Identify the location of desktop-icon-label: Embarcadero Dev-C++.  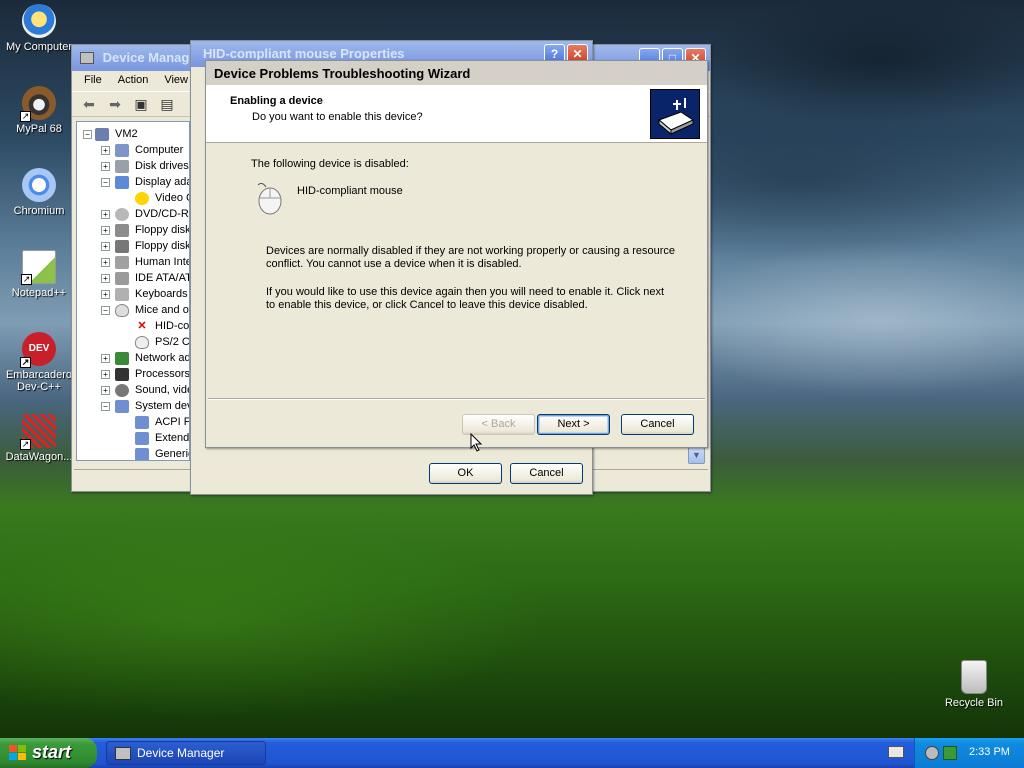
(39, 381).